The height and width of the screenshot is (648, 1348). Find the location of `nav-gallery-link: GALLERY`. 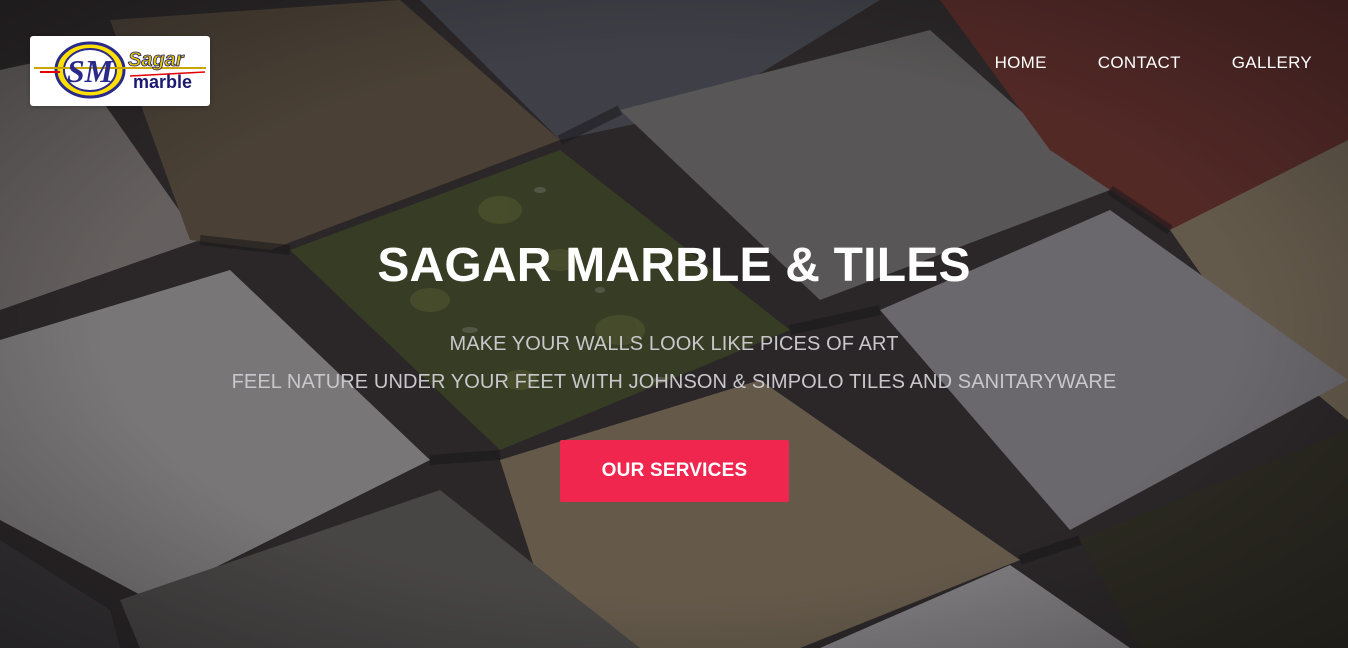

nav-gallery-link: GALLERY is located at coordinates (1272, 63).